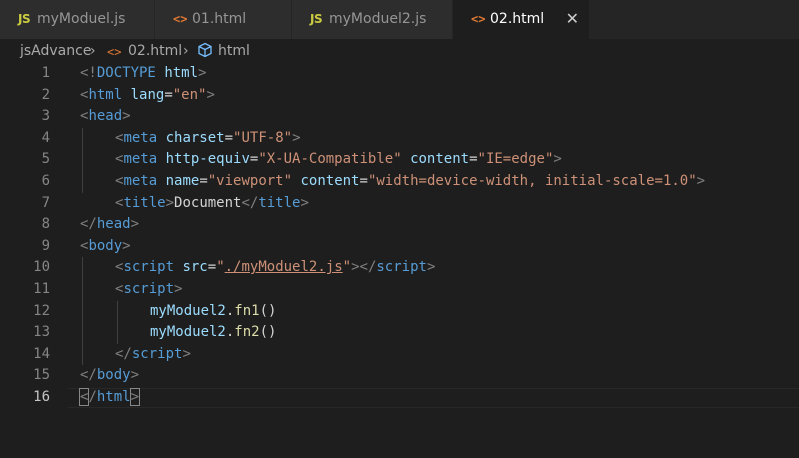 The image size is (799, 458). Describe the element at coordinates (234, 51) in the screenshot. I see `breadcrumb-symbol: html` at that location.